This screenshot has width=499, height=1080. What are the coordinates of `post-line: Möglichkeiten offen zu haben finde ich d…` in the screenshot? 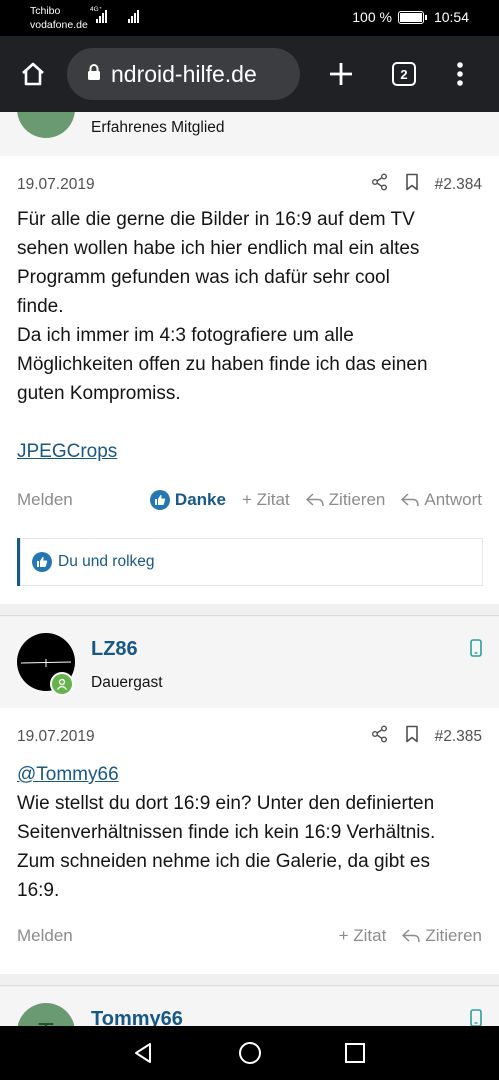 It's located at (222, 364).